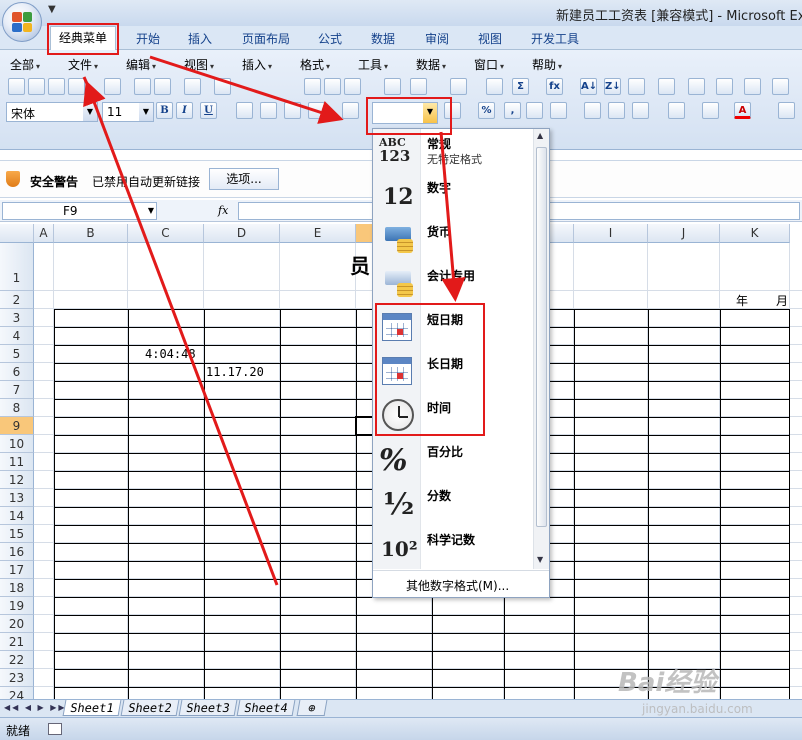 The height and width of the screenshot is (740, 802). Describe the element at coordinates (17, 498) in the screenshot. I see `row-header-13: 13` at that location.